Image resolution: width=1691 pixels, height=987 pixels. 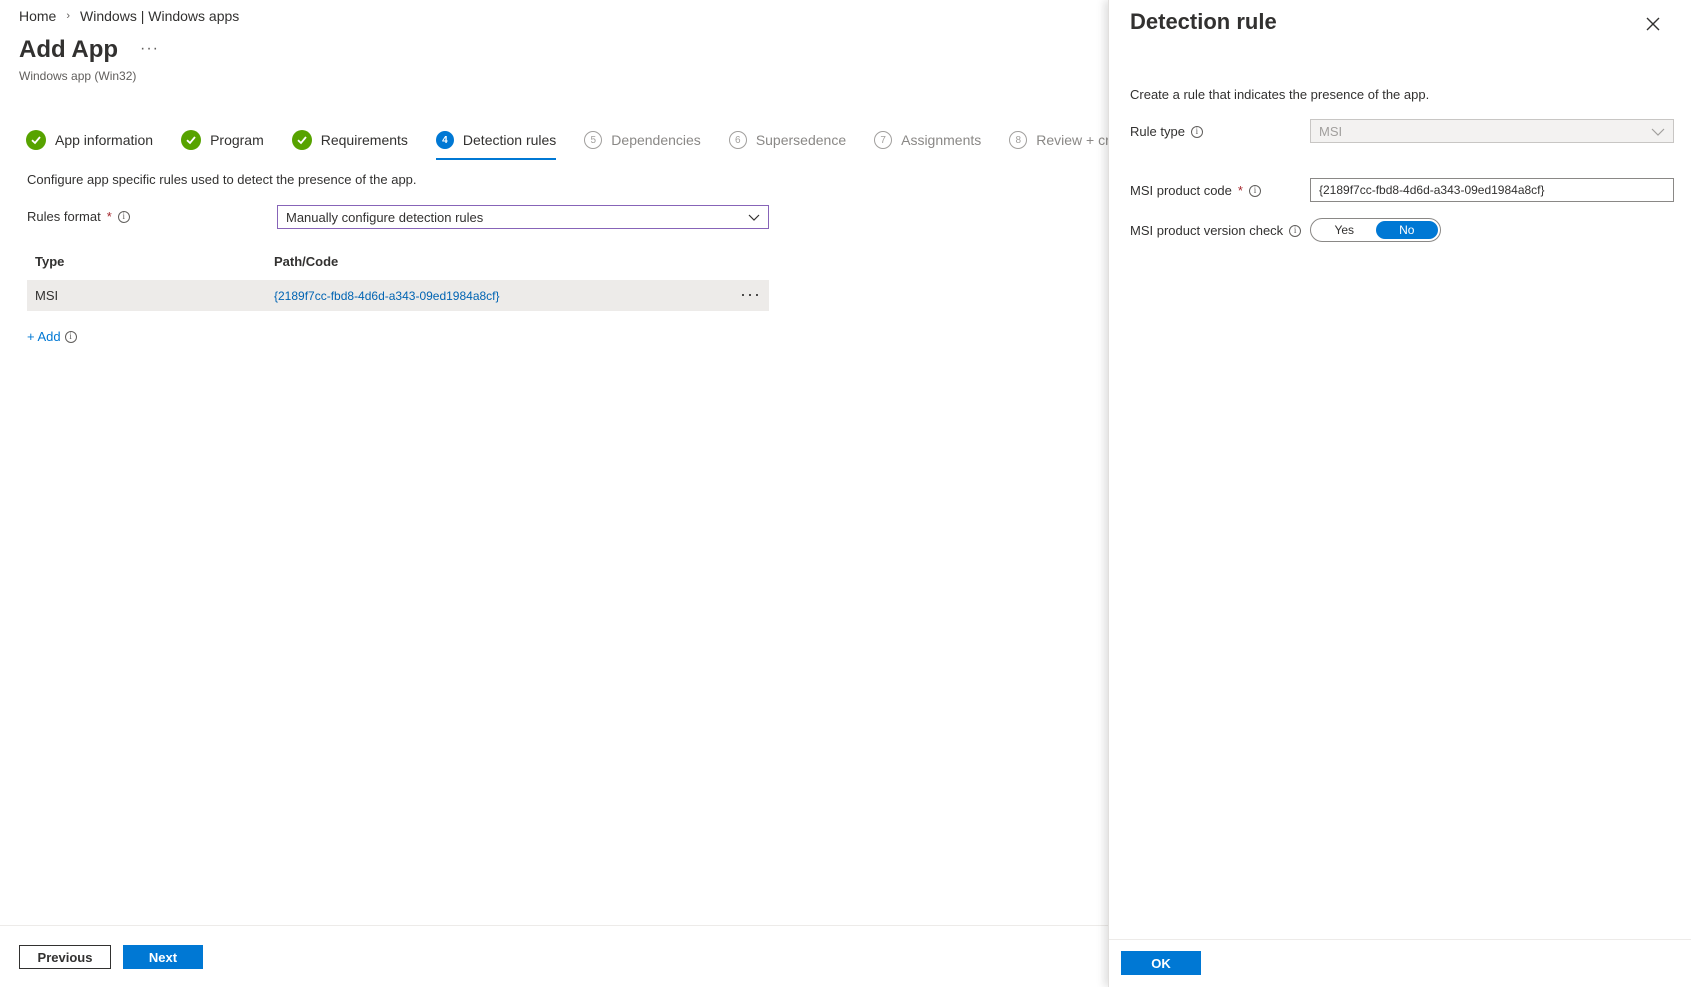 I want to click on wizard-footer: Previous Next, so click(x=554, y=956).